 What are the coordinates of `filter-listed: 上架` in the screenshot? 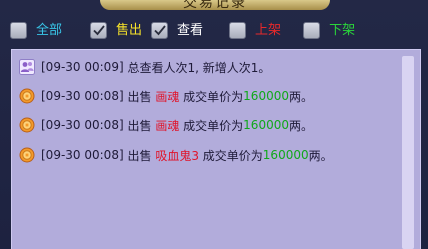 It's located at (255, 30).